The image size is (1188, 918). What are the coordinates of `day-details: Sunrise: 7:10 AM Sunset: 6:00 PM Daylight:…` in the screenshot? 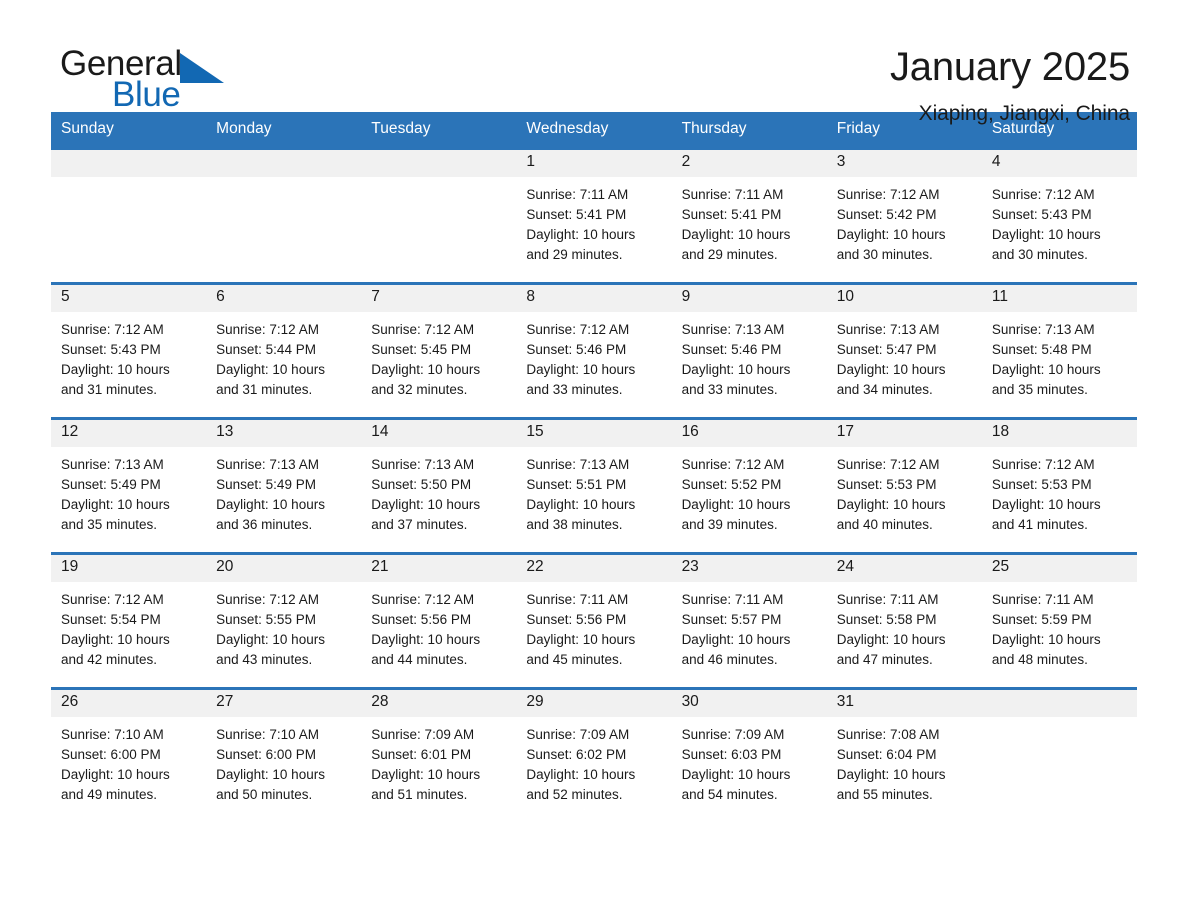 It's located at (283, 761).